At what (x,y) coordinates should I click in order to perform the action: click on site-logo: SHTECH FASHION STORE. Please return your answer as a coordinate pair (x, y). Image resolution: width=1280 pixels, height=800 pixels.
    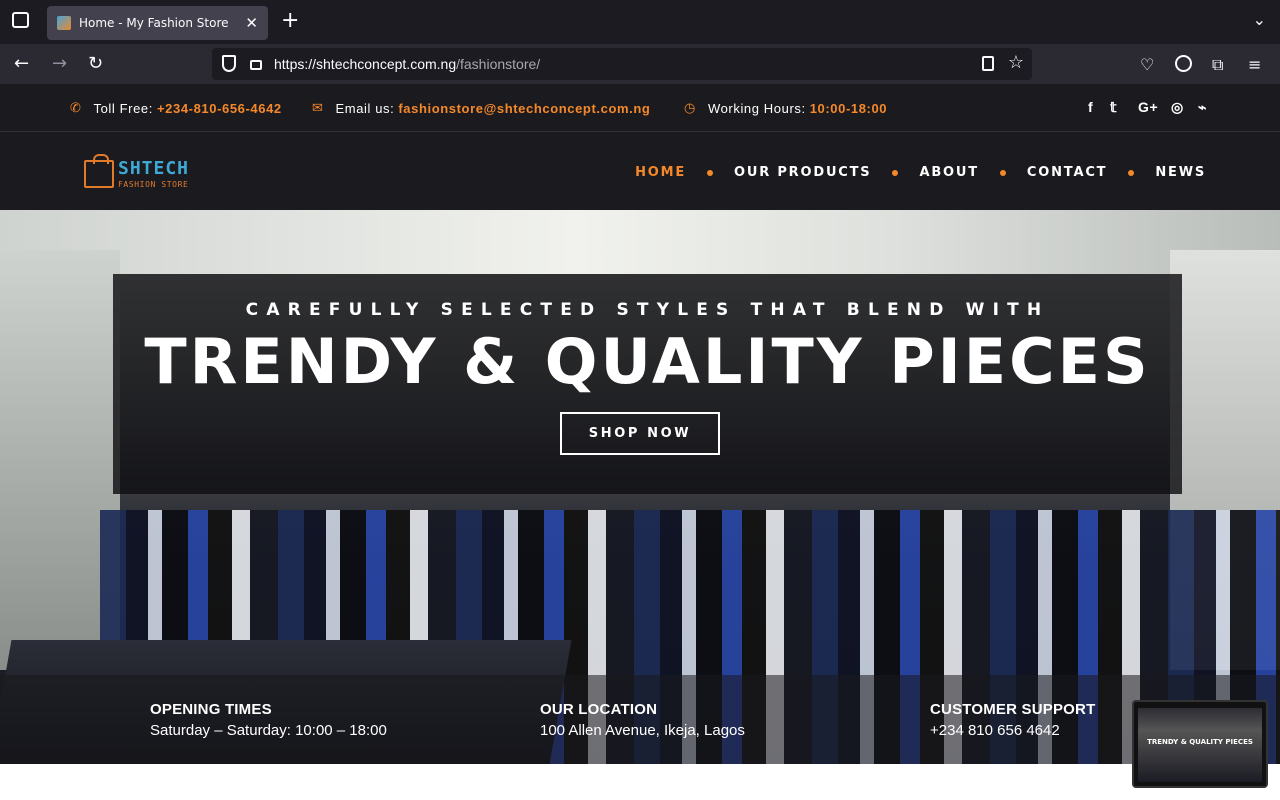
    Looking at the image, I should click on (146, 173).